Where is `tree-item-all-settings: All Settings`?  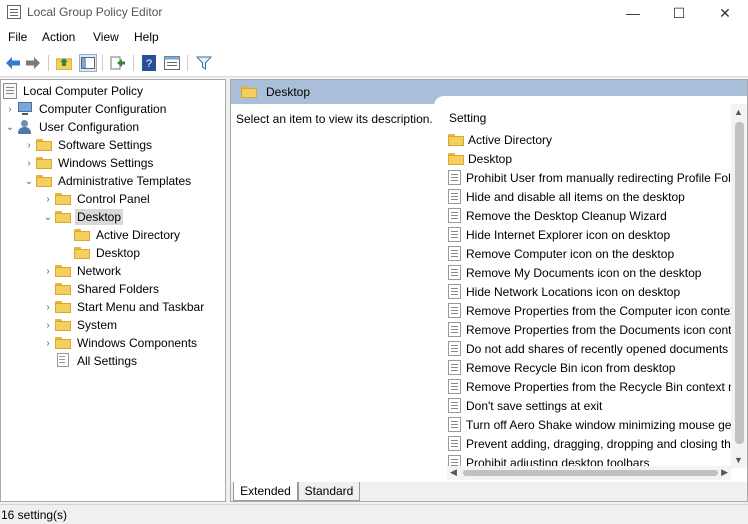
tree-item-all-settings: All Settings is located at coordinates (90, 361).